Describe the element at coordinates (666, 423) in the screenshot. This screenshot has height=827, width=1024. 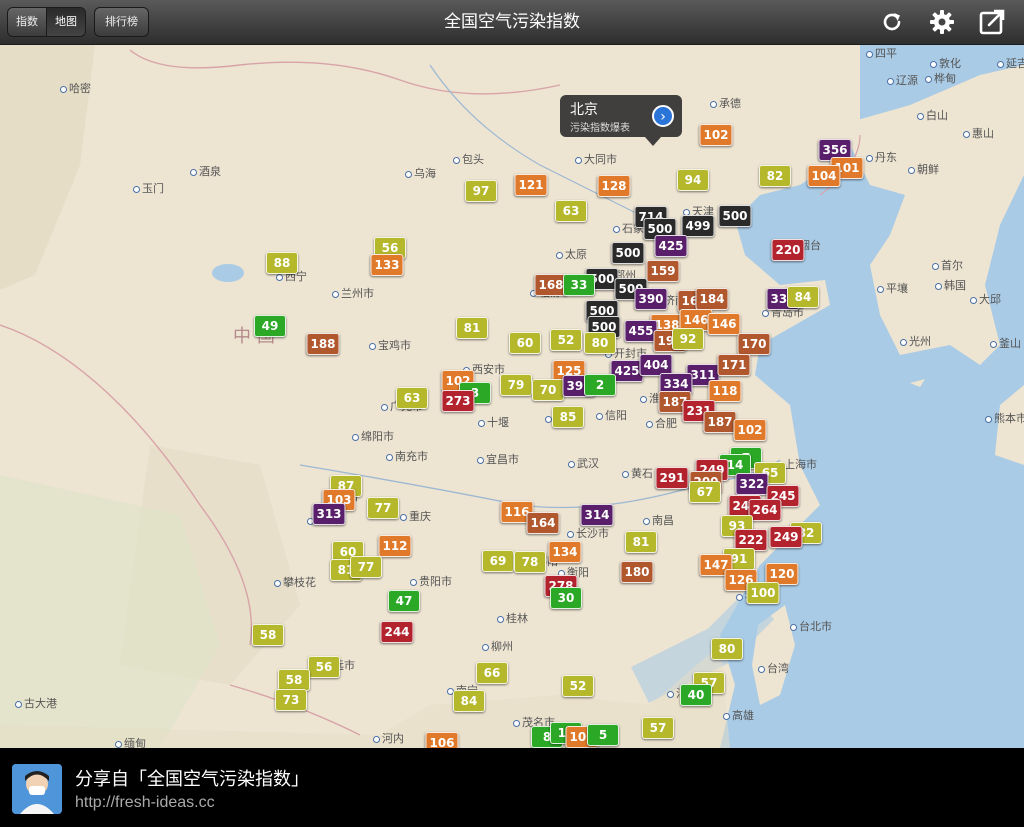
I see `city-label-text: 合肥` at that location.